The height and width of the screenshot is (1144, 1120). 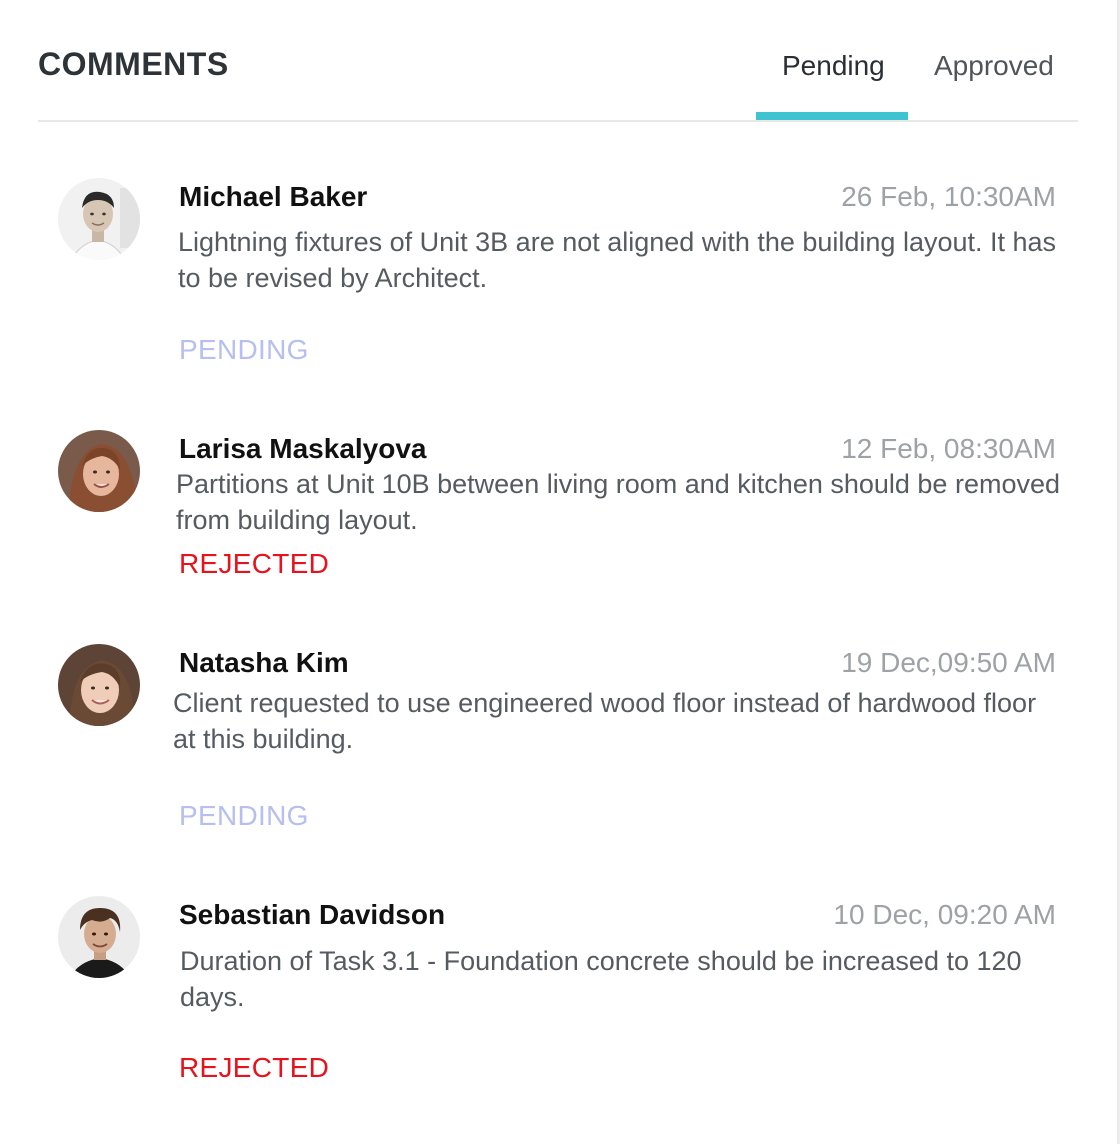 I want to click on active-tab-indicator, so click(x=832, y=116).